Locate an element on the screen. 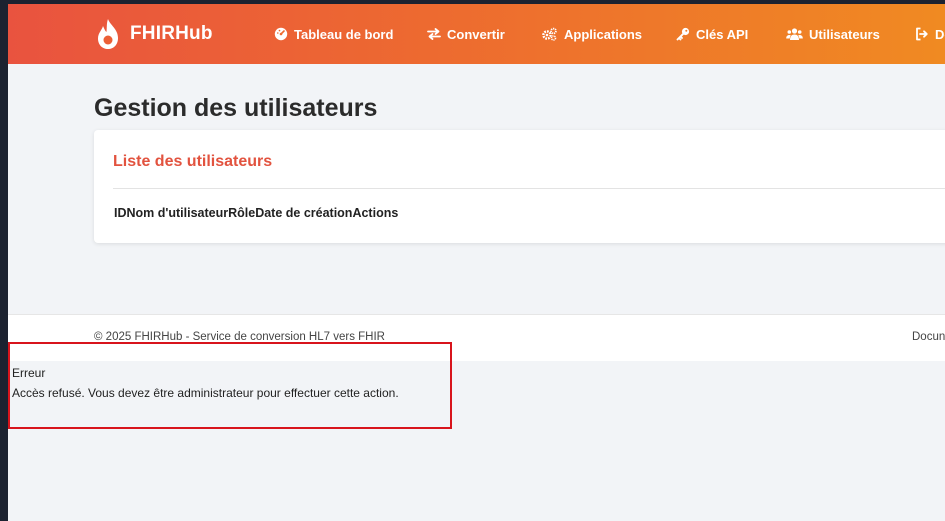  brand: FHIRHub is located at coordinates (153, 34).